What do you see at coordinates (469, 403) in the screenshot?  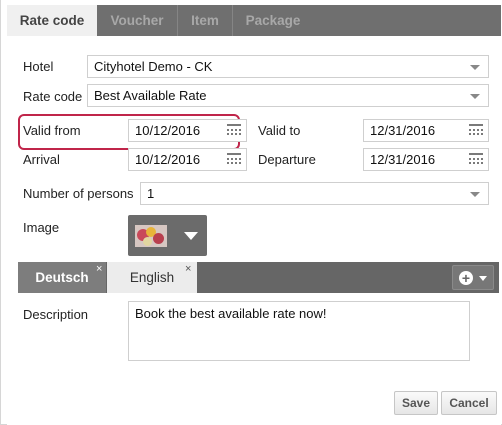 I see `cancel-button: Cancel` at bounding box center [469, 403].